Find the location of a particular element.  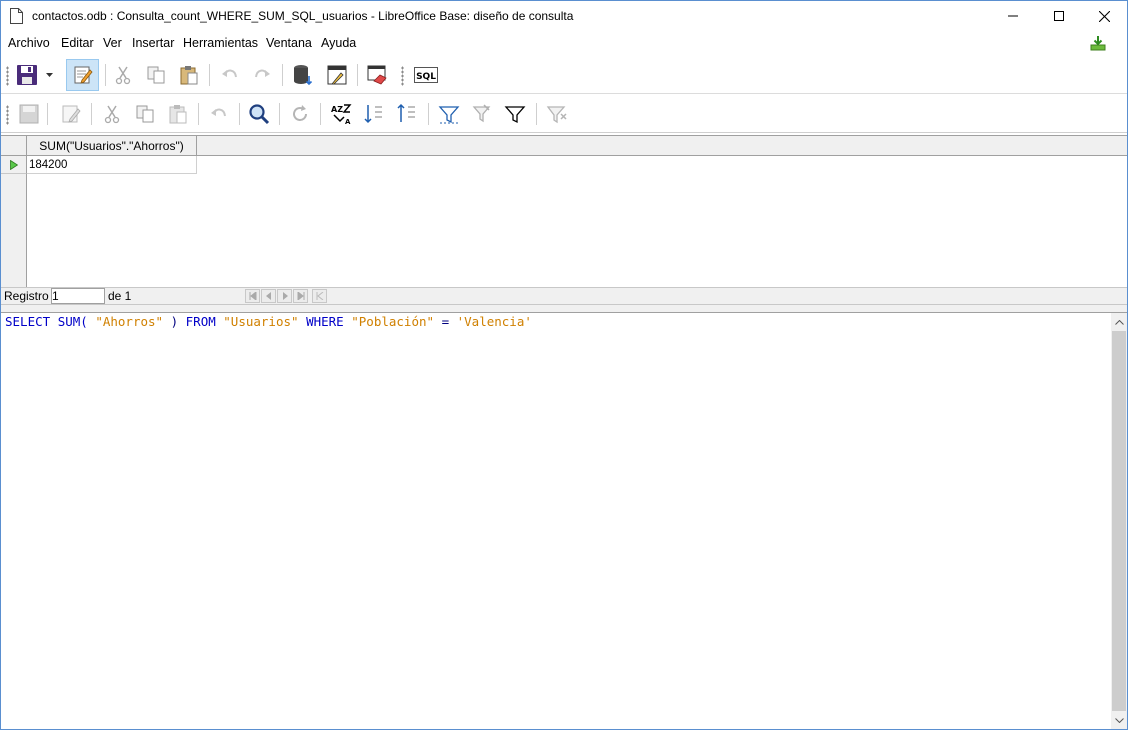

column-header-strip is located at coordinates (662, 146).